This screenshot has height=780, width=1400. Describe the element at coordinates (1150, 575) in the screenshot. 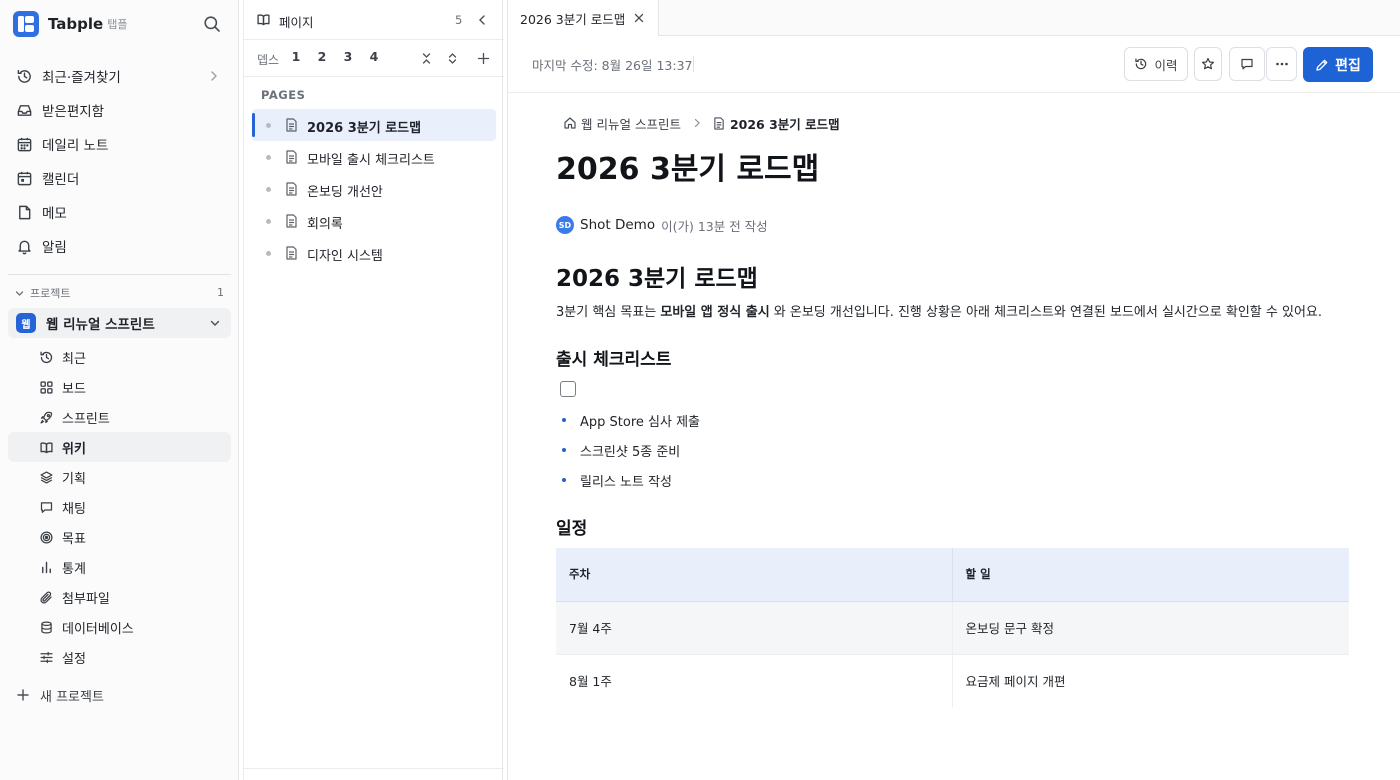

I see `table-header-cell: 할 일` at that location.